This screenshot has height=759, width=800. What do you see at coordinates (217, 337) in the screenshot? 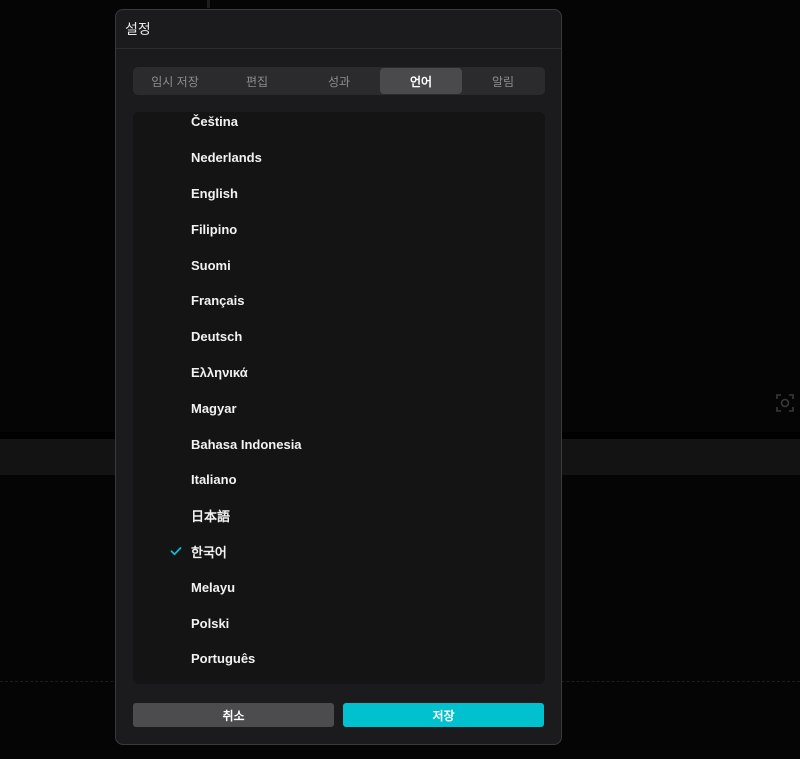
I see `language-label: Deutsch` at bounding box center [217, 337].